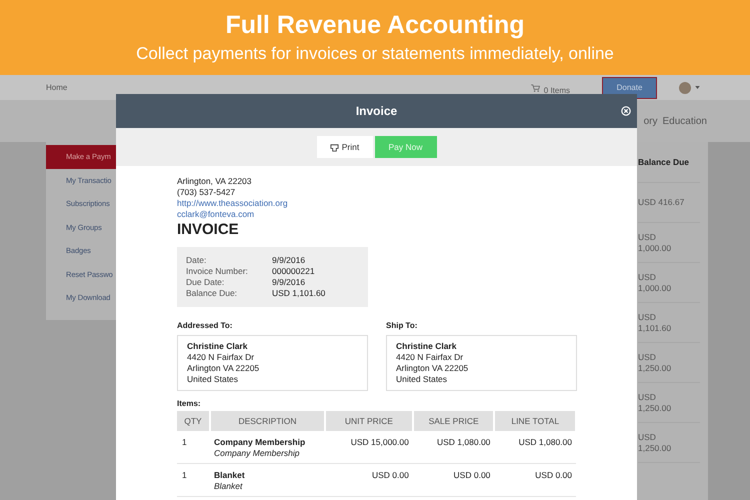 Image resolution: width=750 pixels, height=500 pixels. Describe the element at coordinates (57, 87) in the screenshot. I see `home-link: Home` at that location.